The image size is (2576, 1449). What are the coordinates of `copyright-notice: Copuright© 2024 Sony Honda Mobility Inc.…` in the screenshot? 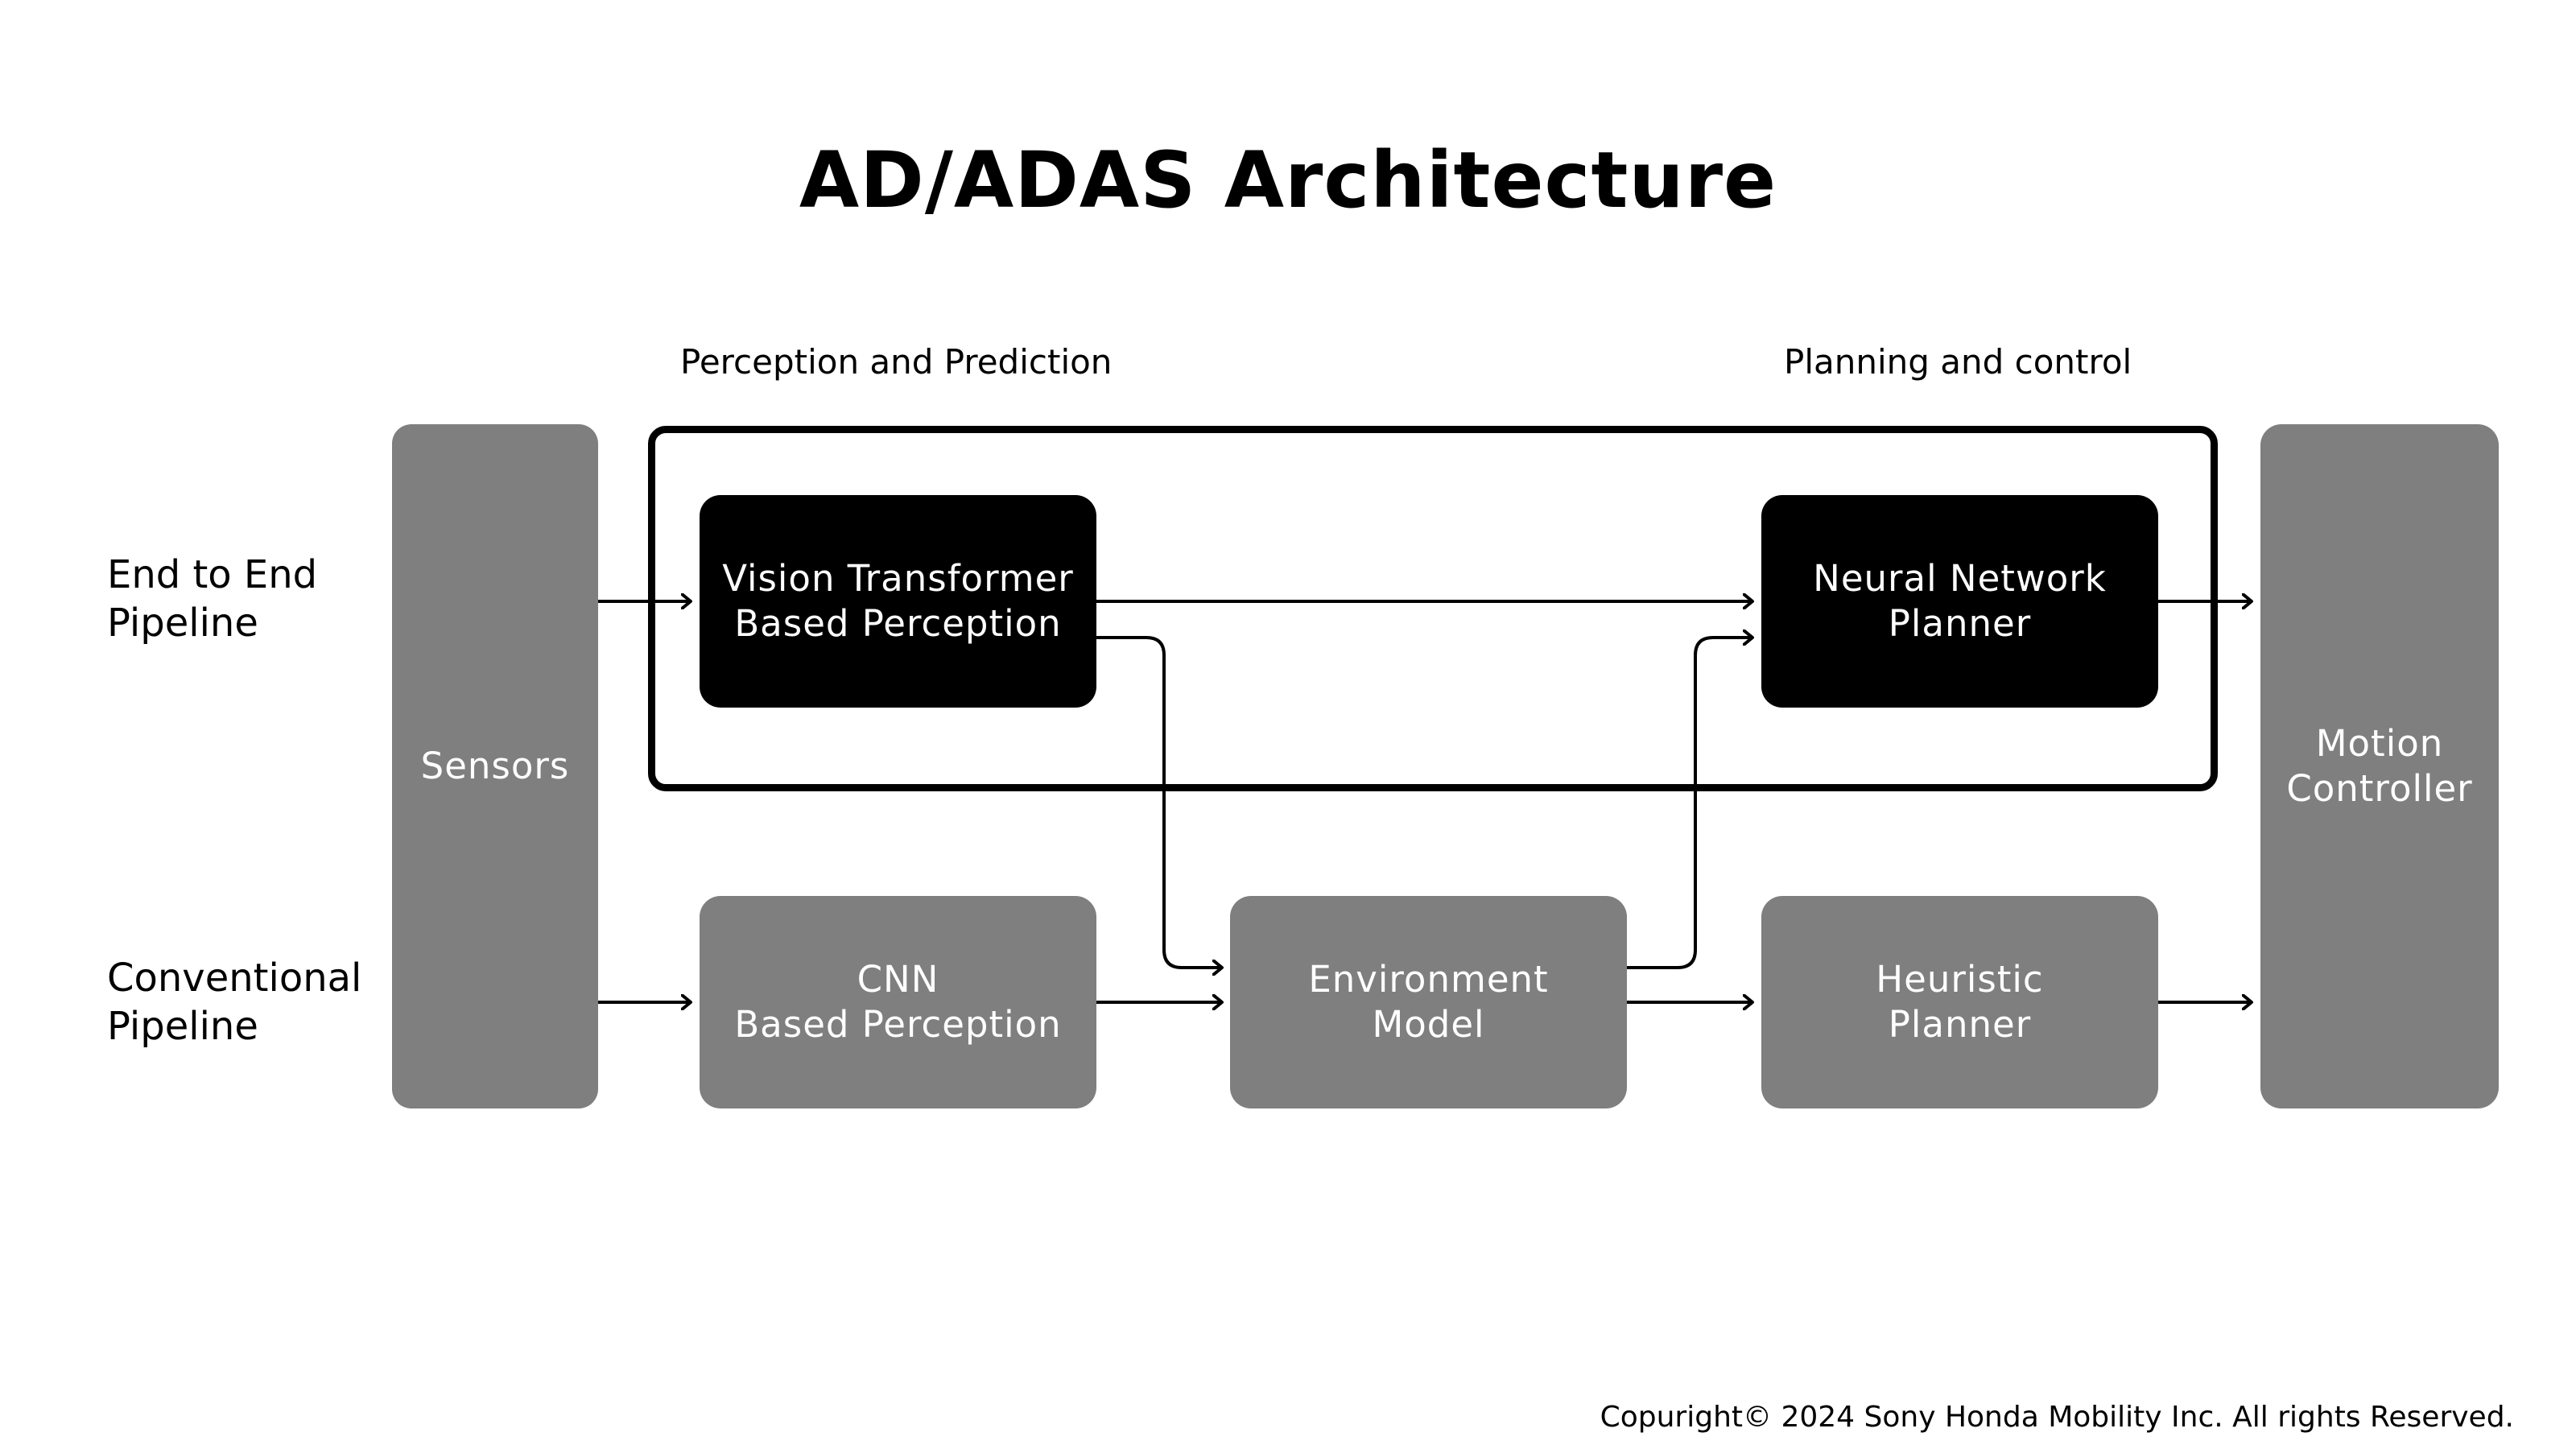 It's located at (2057, 1417).